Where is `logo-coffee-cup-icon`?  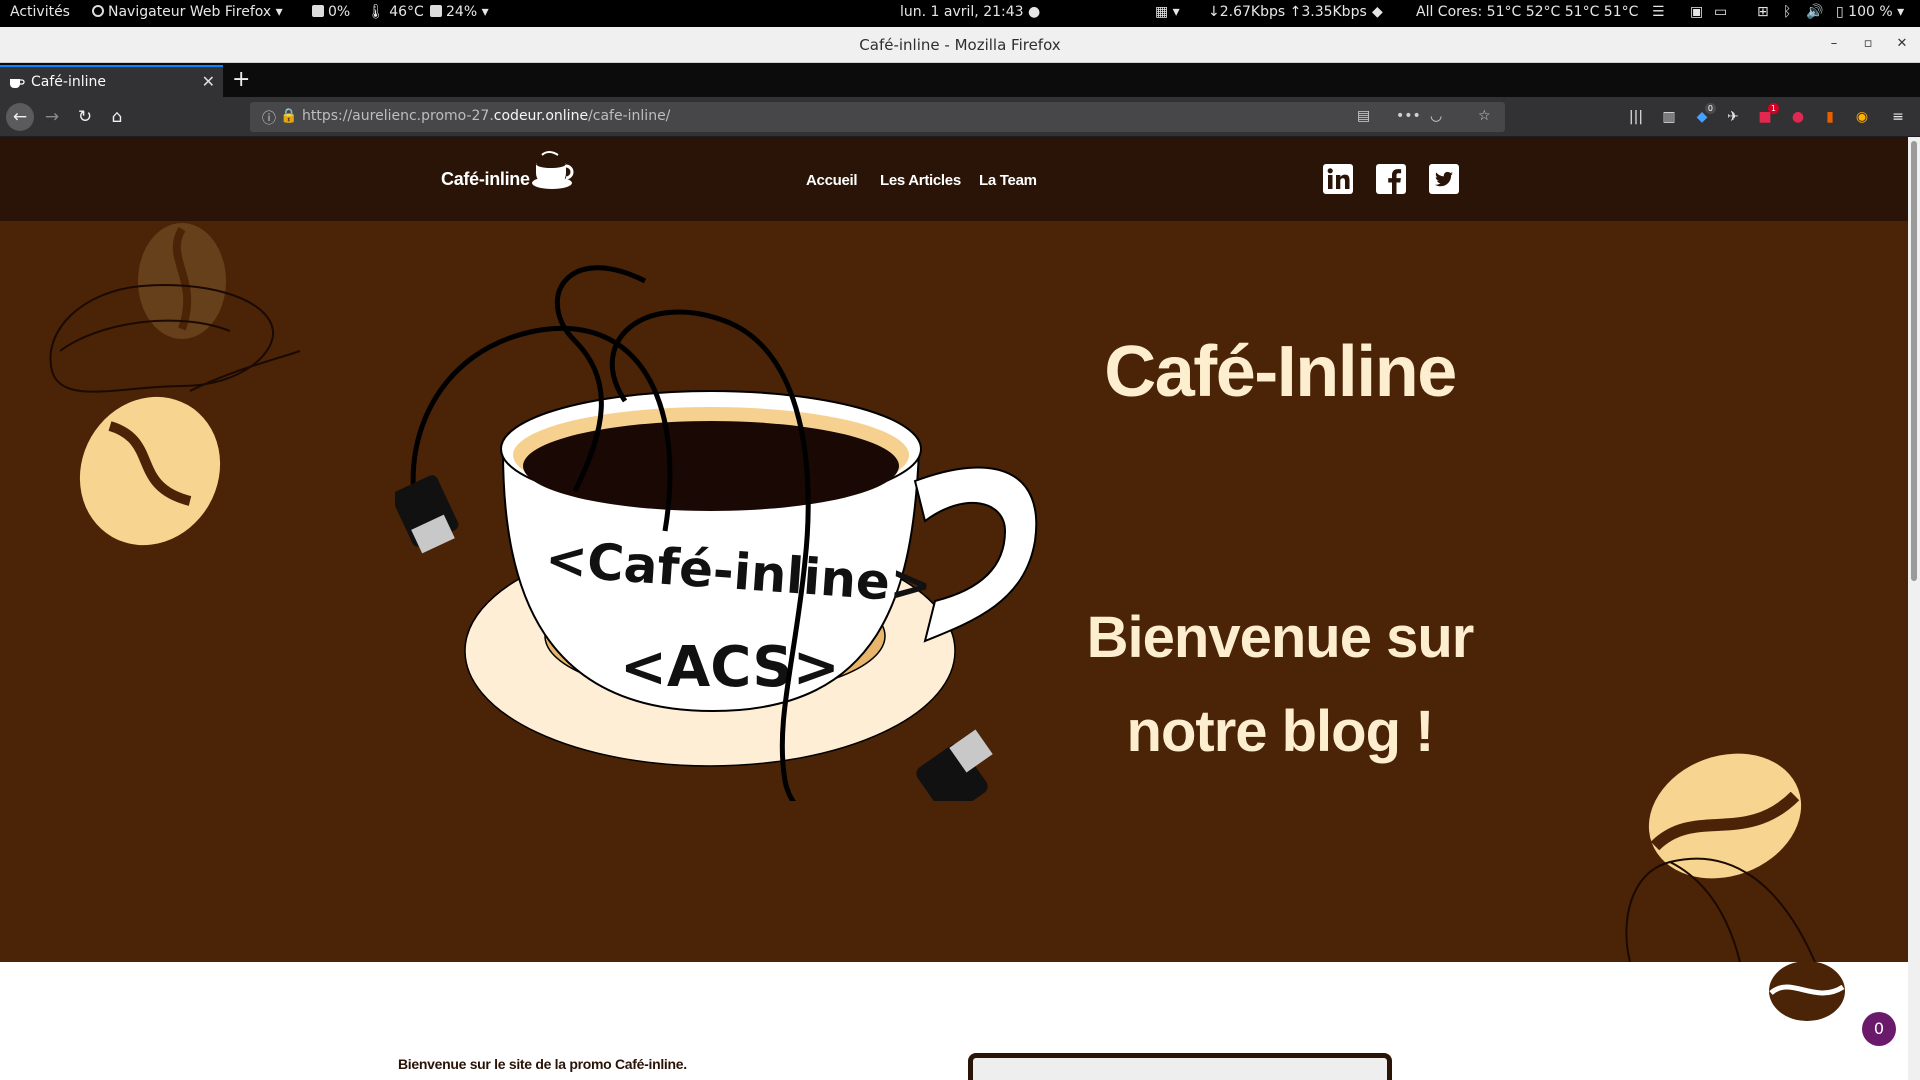 logo-coffee-cup-icon is located at coordinates (553, 171).